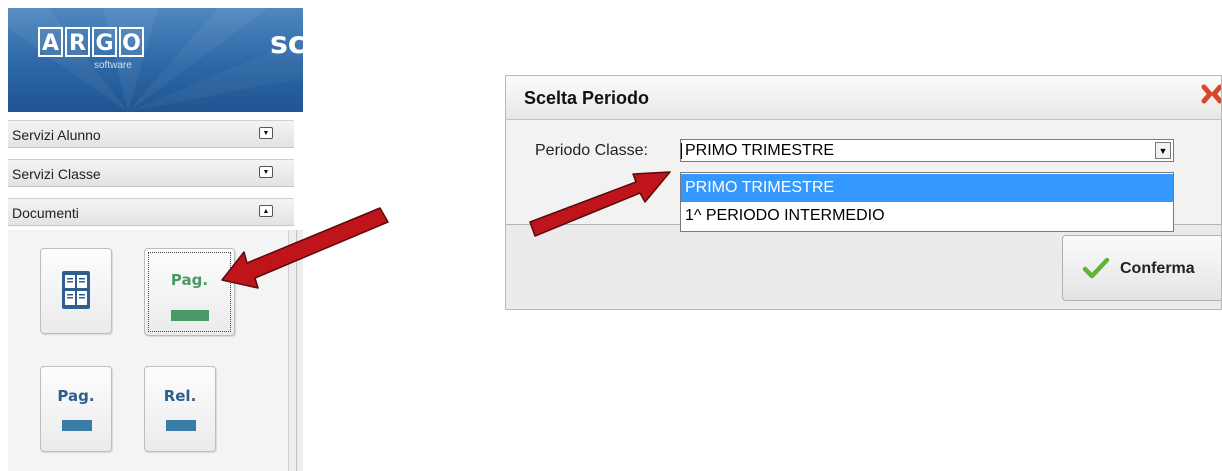 This screenshot has height=471, width=1222. I want to click on select-value: PRIMO TRIMESTRE, so click(760, 150).